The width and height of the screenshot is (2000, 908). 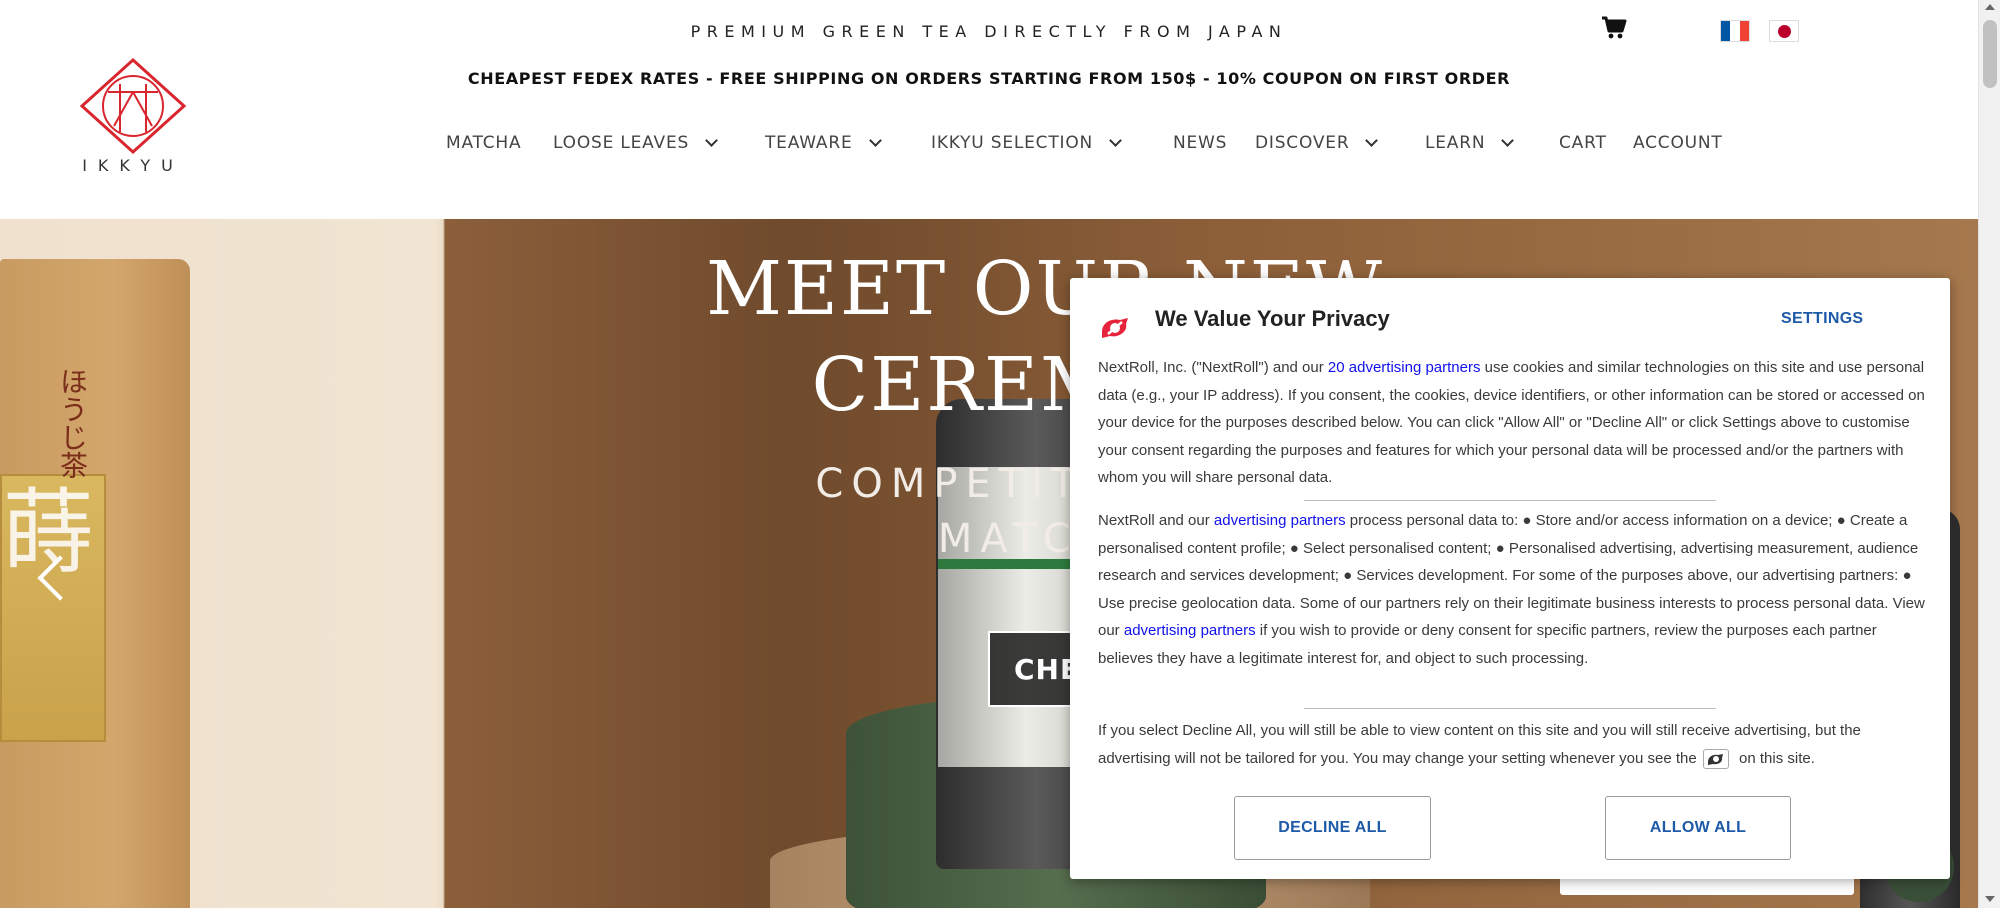 I want to click on nav-item-ikkyu-selection: IKKYU SELECTION, so click(x=1026, y=143).